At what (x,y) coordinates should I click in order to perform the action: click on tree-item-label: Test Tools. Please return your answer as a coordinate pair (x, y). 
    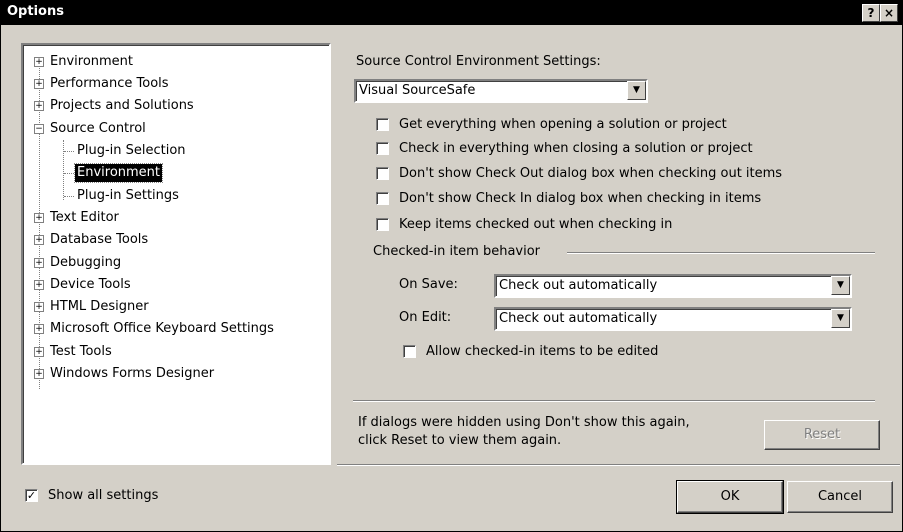
    Looking at the image, I should click on (81, 351).